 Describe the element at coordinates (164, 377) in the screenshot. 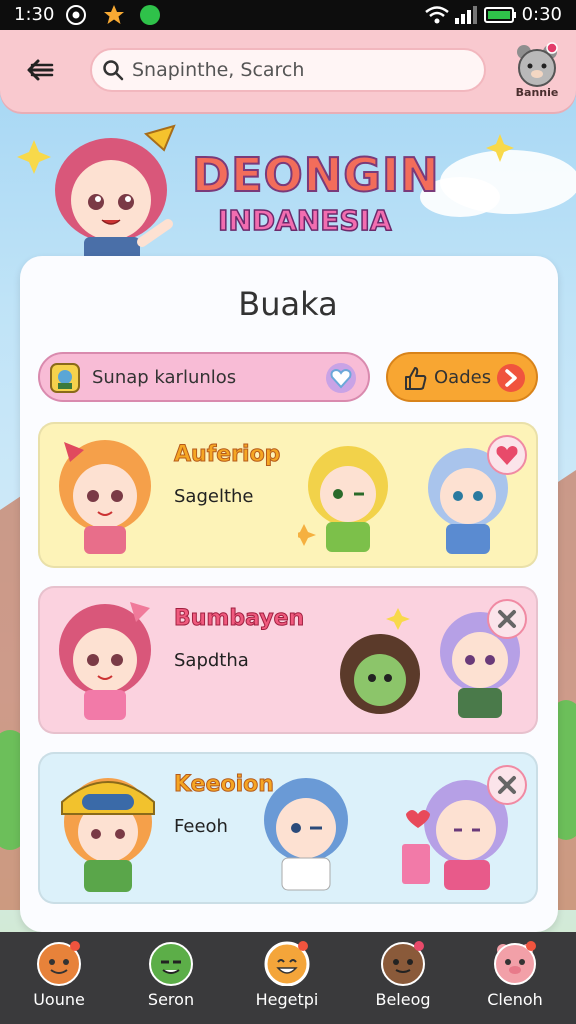

I see `filter-label: Sunap karlunlos` at that location.